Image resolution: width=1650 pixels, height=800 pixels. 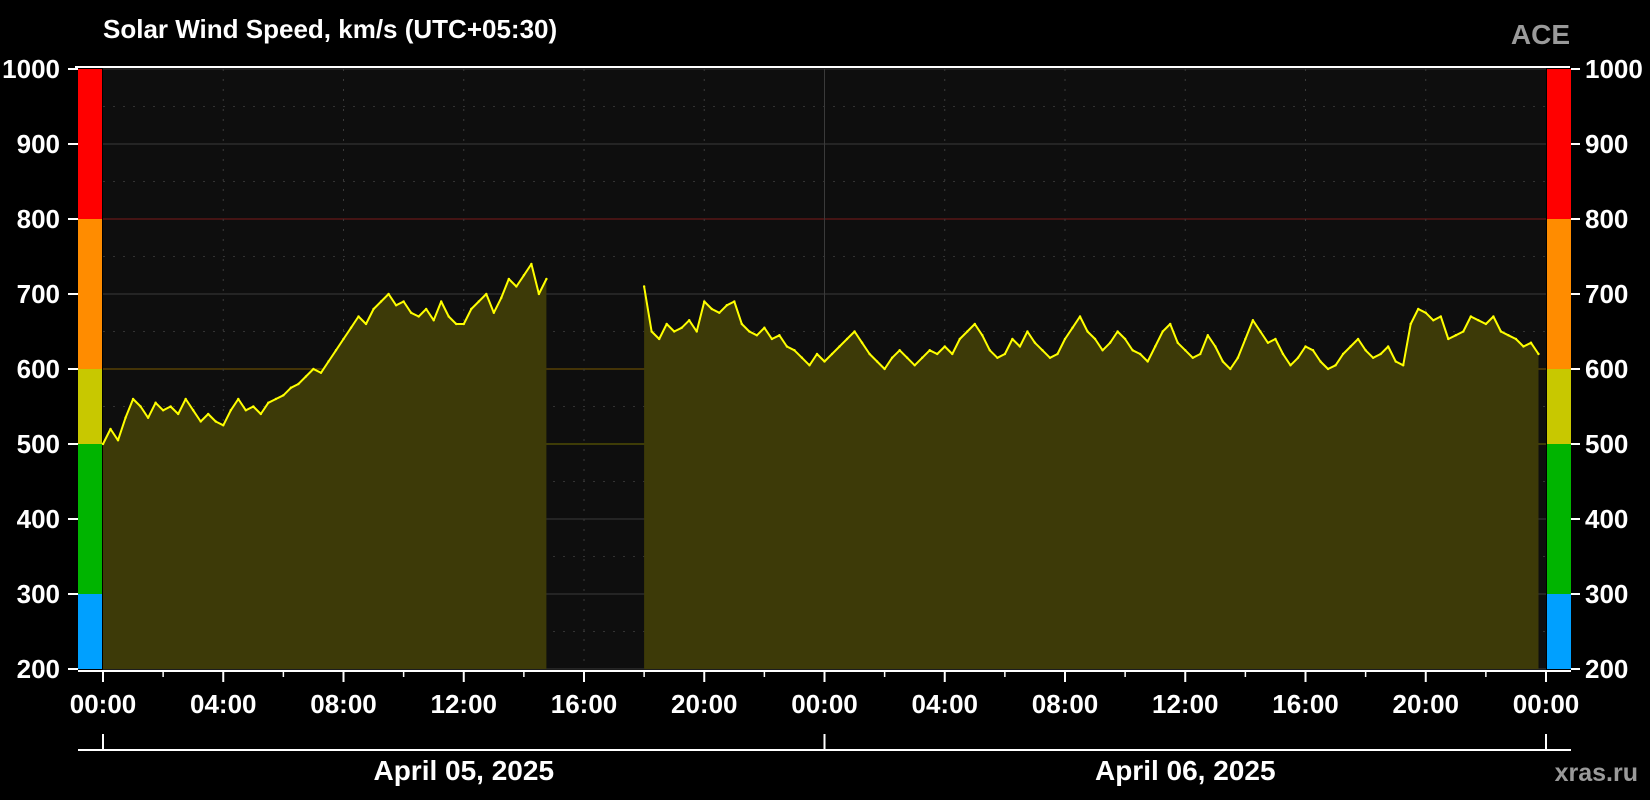 What do you see at coordinates (90, 294) in the screenshot?
I see `speed-band-left` at bounding box center [90, 294].